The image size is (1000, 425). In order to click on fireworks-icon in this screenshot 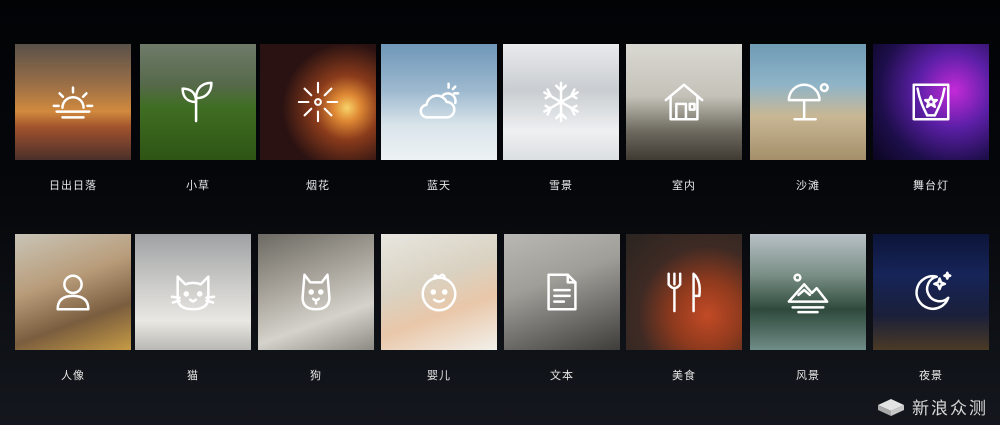, I will do `click(318, 102)`.